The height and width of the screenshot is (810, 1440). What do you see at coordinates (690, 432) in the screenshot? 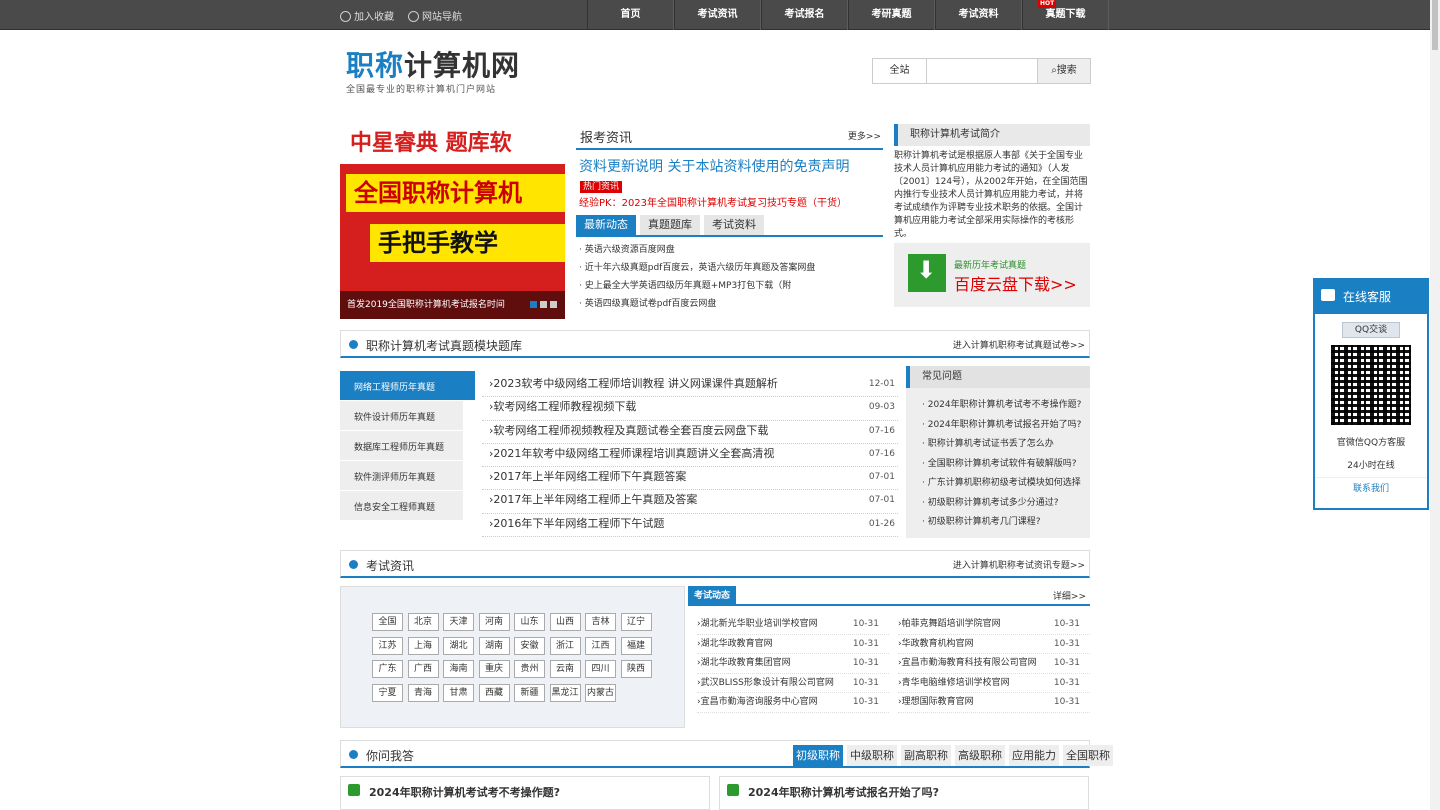
I see `list-item: ›软考网络工程师视频教程及真题试卷全套百度云网盘下载 07-16` at bounding box center [690, 432].